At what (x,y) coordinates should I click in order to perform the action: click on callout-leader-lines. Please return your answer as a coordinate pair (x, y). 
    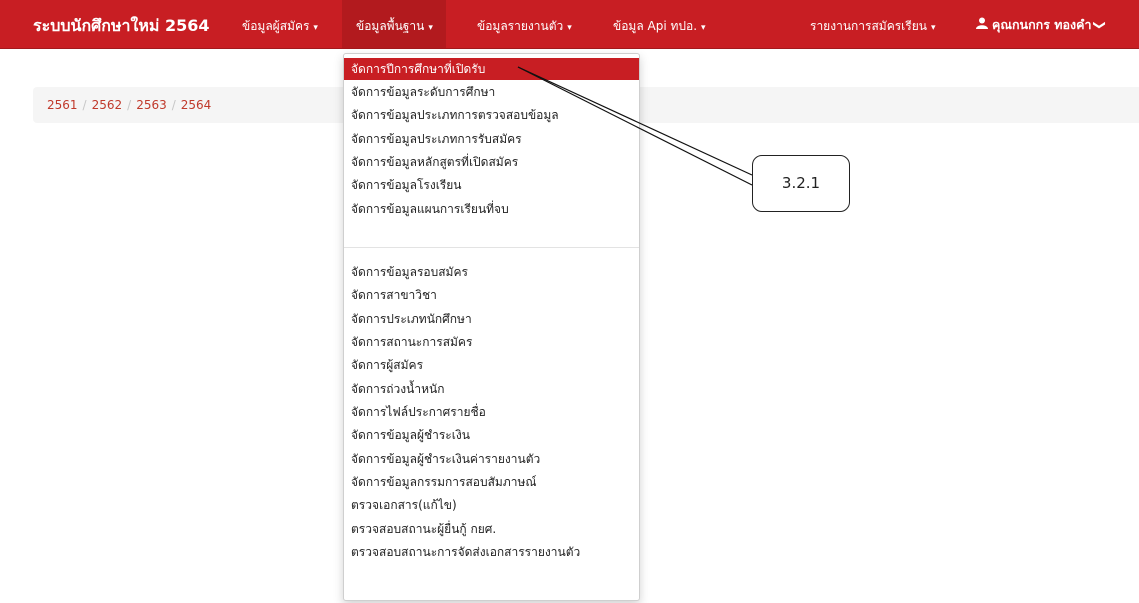
    Looking at the image, I should click on (635, 126).